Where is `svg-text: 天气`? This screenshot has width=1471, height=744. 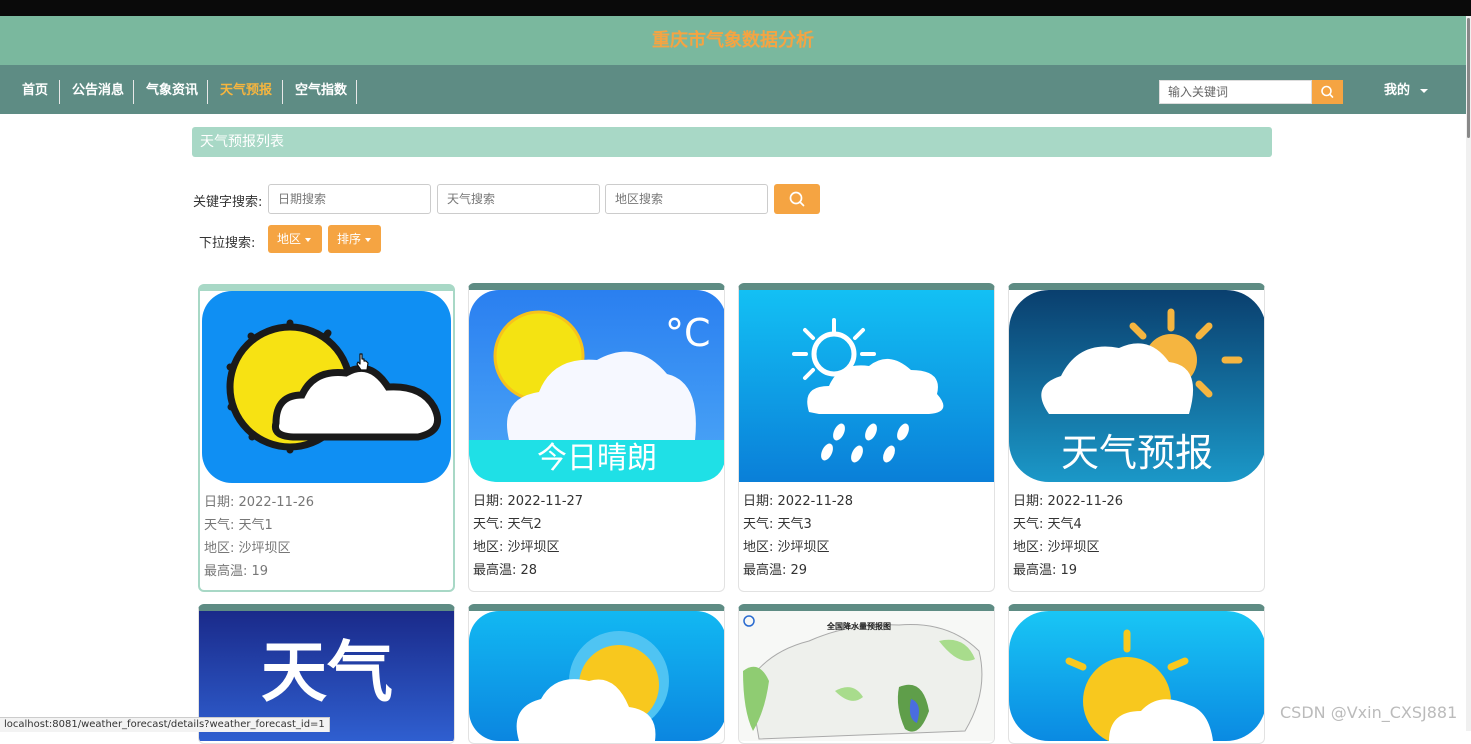
svg-text: 天气 is located at coordinates (327, 672).